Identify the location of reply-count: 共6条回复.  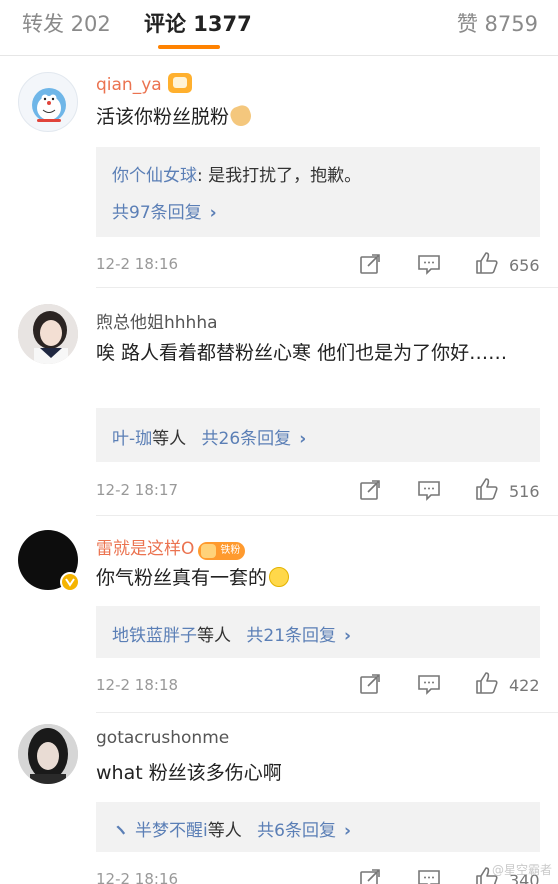
(296, 831).